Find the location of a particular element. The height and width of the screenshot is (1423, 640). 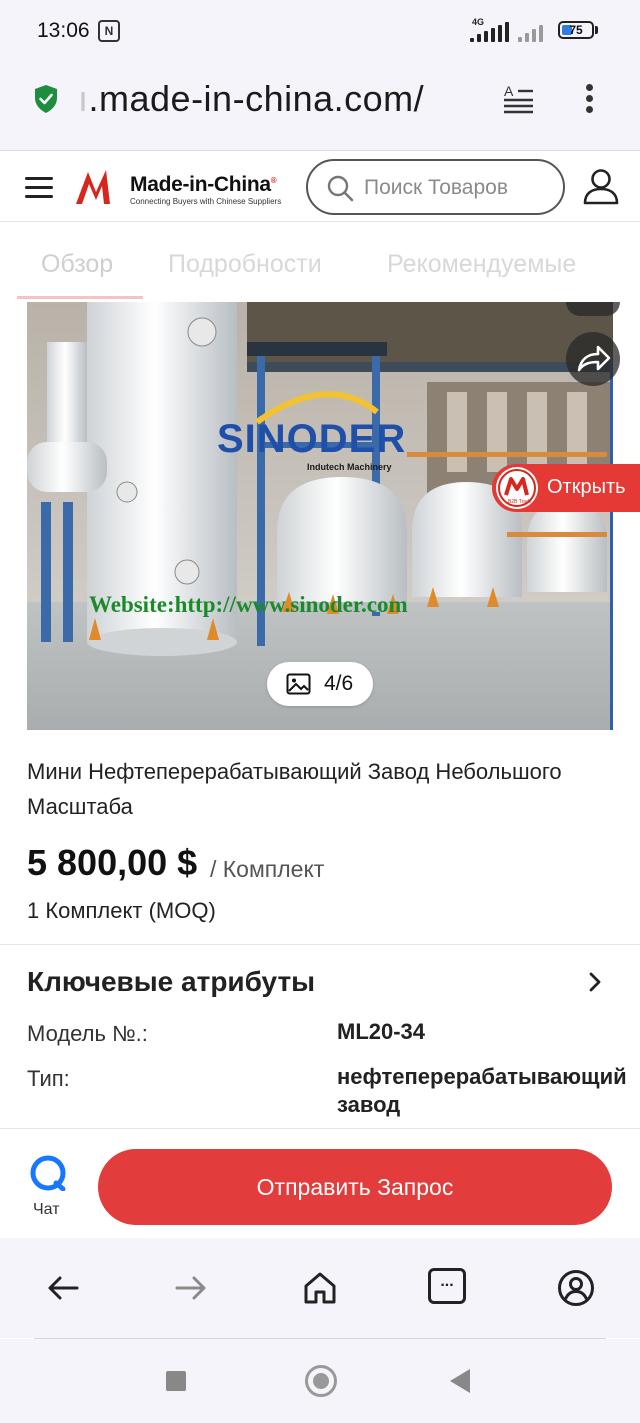

chat-icon is located at coordinates (48, 1173).